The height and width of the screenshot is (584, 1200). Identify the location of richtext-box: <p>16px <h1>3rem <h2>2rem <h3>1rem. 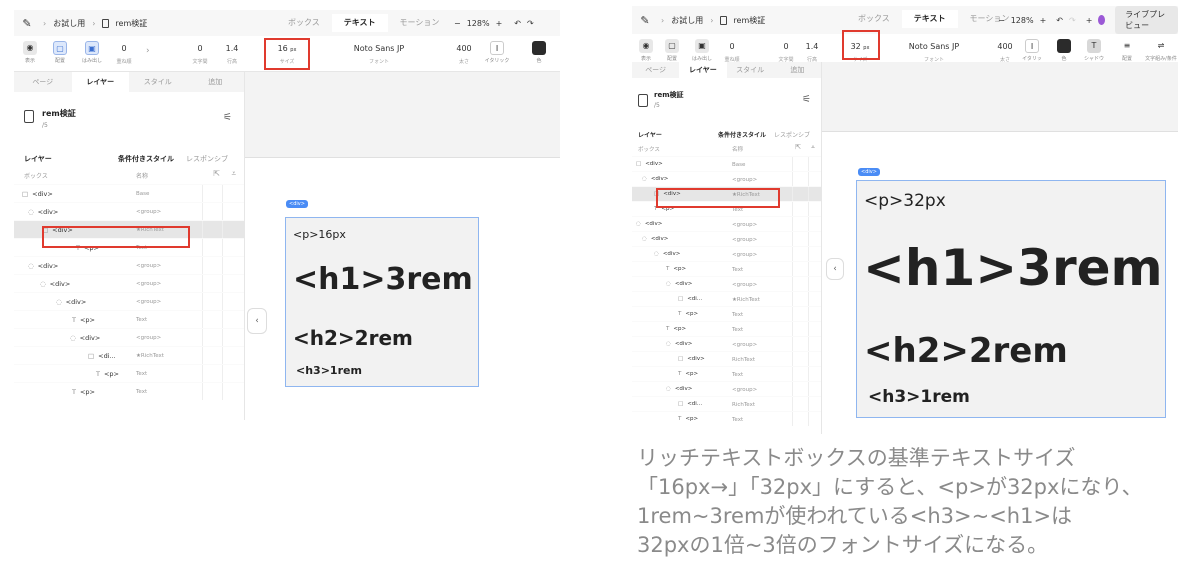
(382, 302).